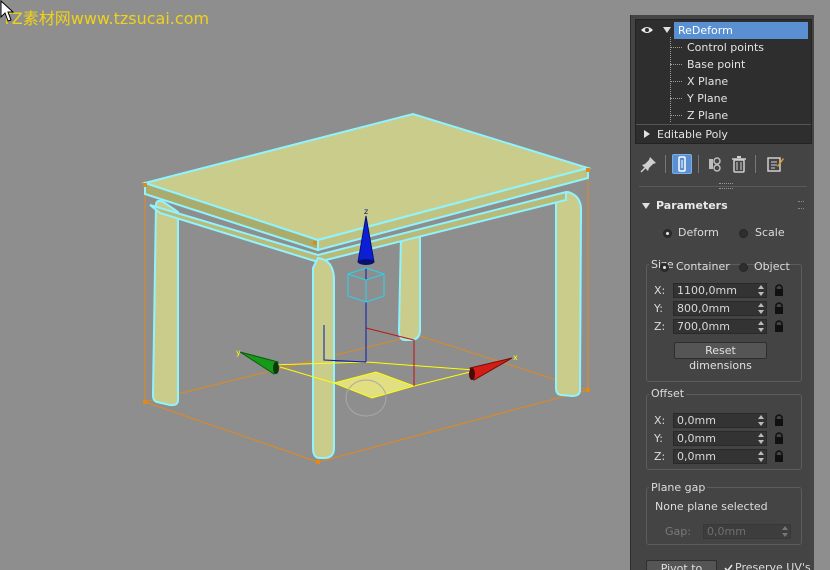 The image size is (830, 570). I want to click on gizmo-y-label: y, so click(238, 352).